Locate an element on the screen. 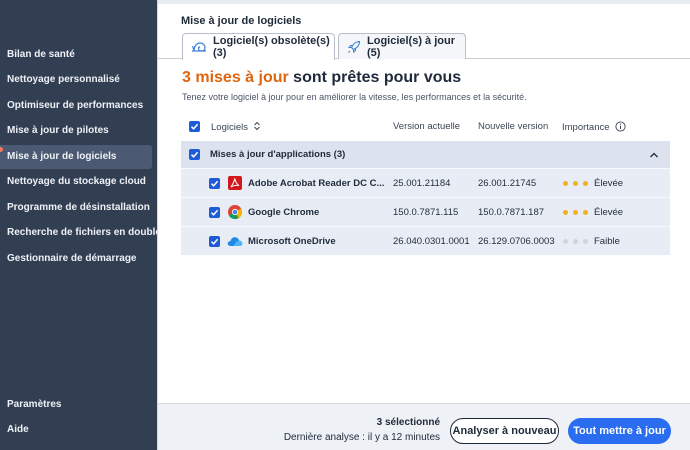  sidebar-item-driver-updater: Mise à jour de pilotes is located at coordinates (76, 131).